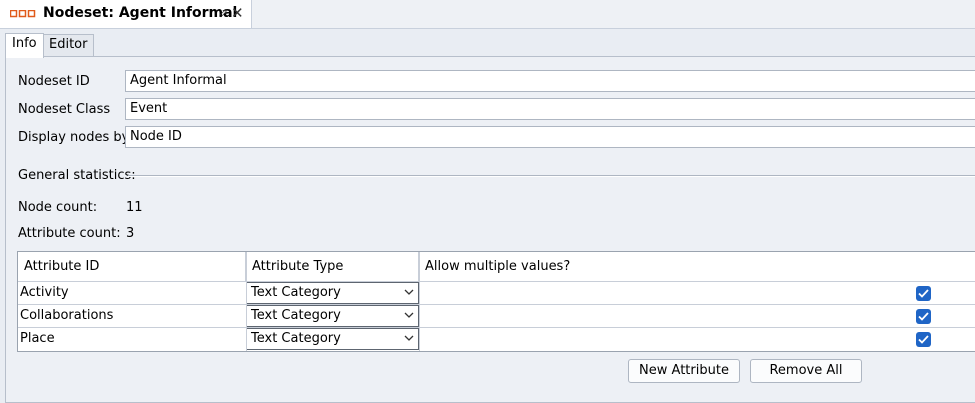 This screenshot has width=975, height=403. What do you see at coordinates (132, 266) in the screenshot?
I see `column-header-attribute-id: Attribute ID` at bounding box center [132, 266].